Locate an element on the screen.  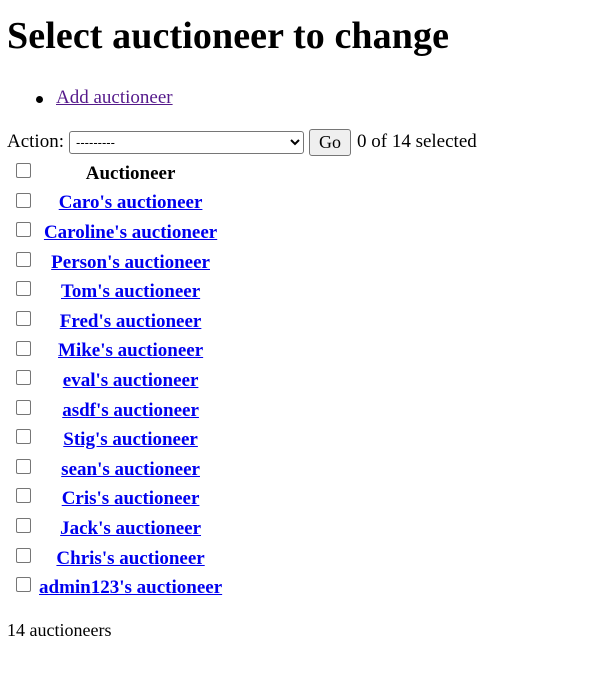
bullet-icon is located at coordinates (39, 99).